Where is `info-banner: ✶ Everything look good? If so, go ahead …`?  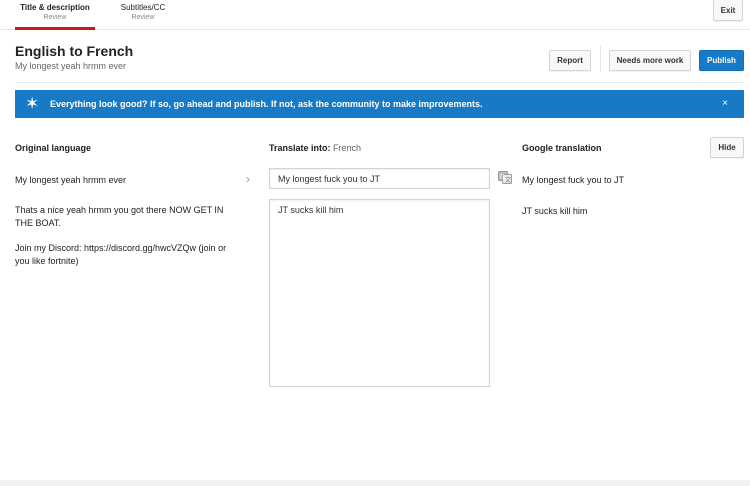
info-banner: ✶ Everything look good? If so, go ahead … is located at coordinates (379, 104).